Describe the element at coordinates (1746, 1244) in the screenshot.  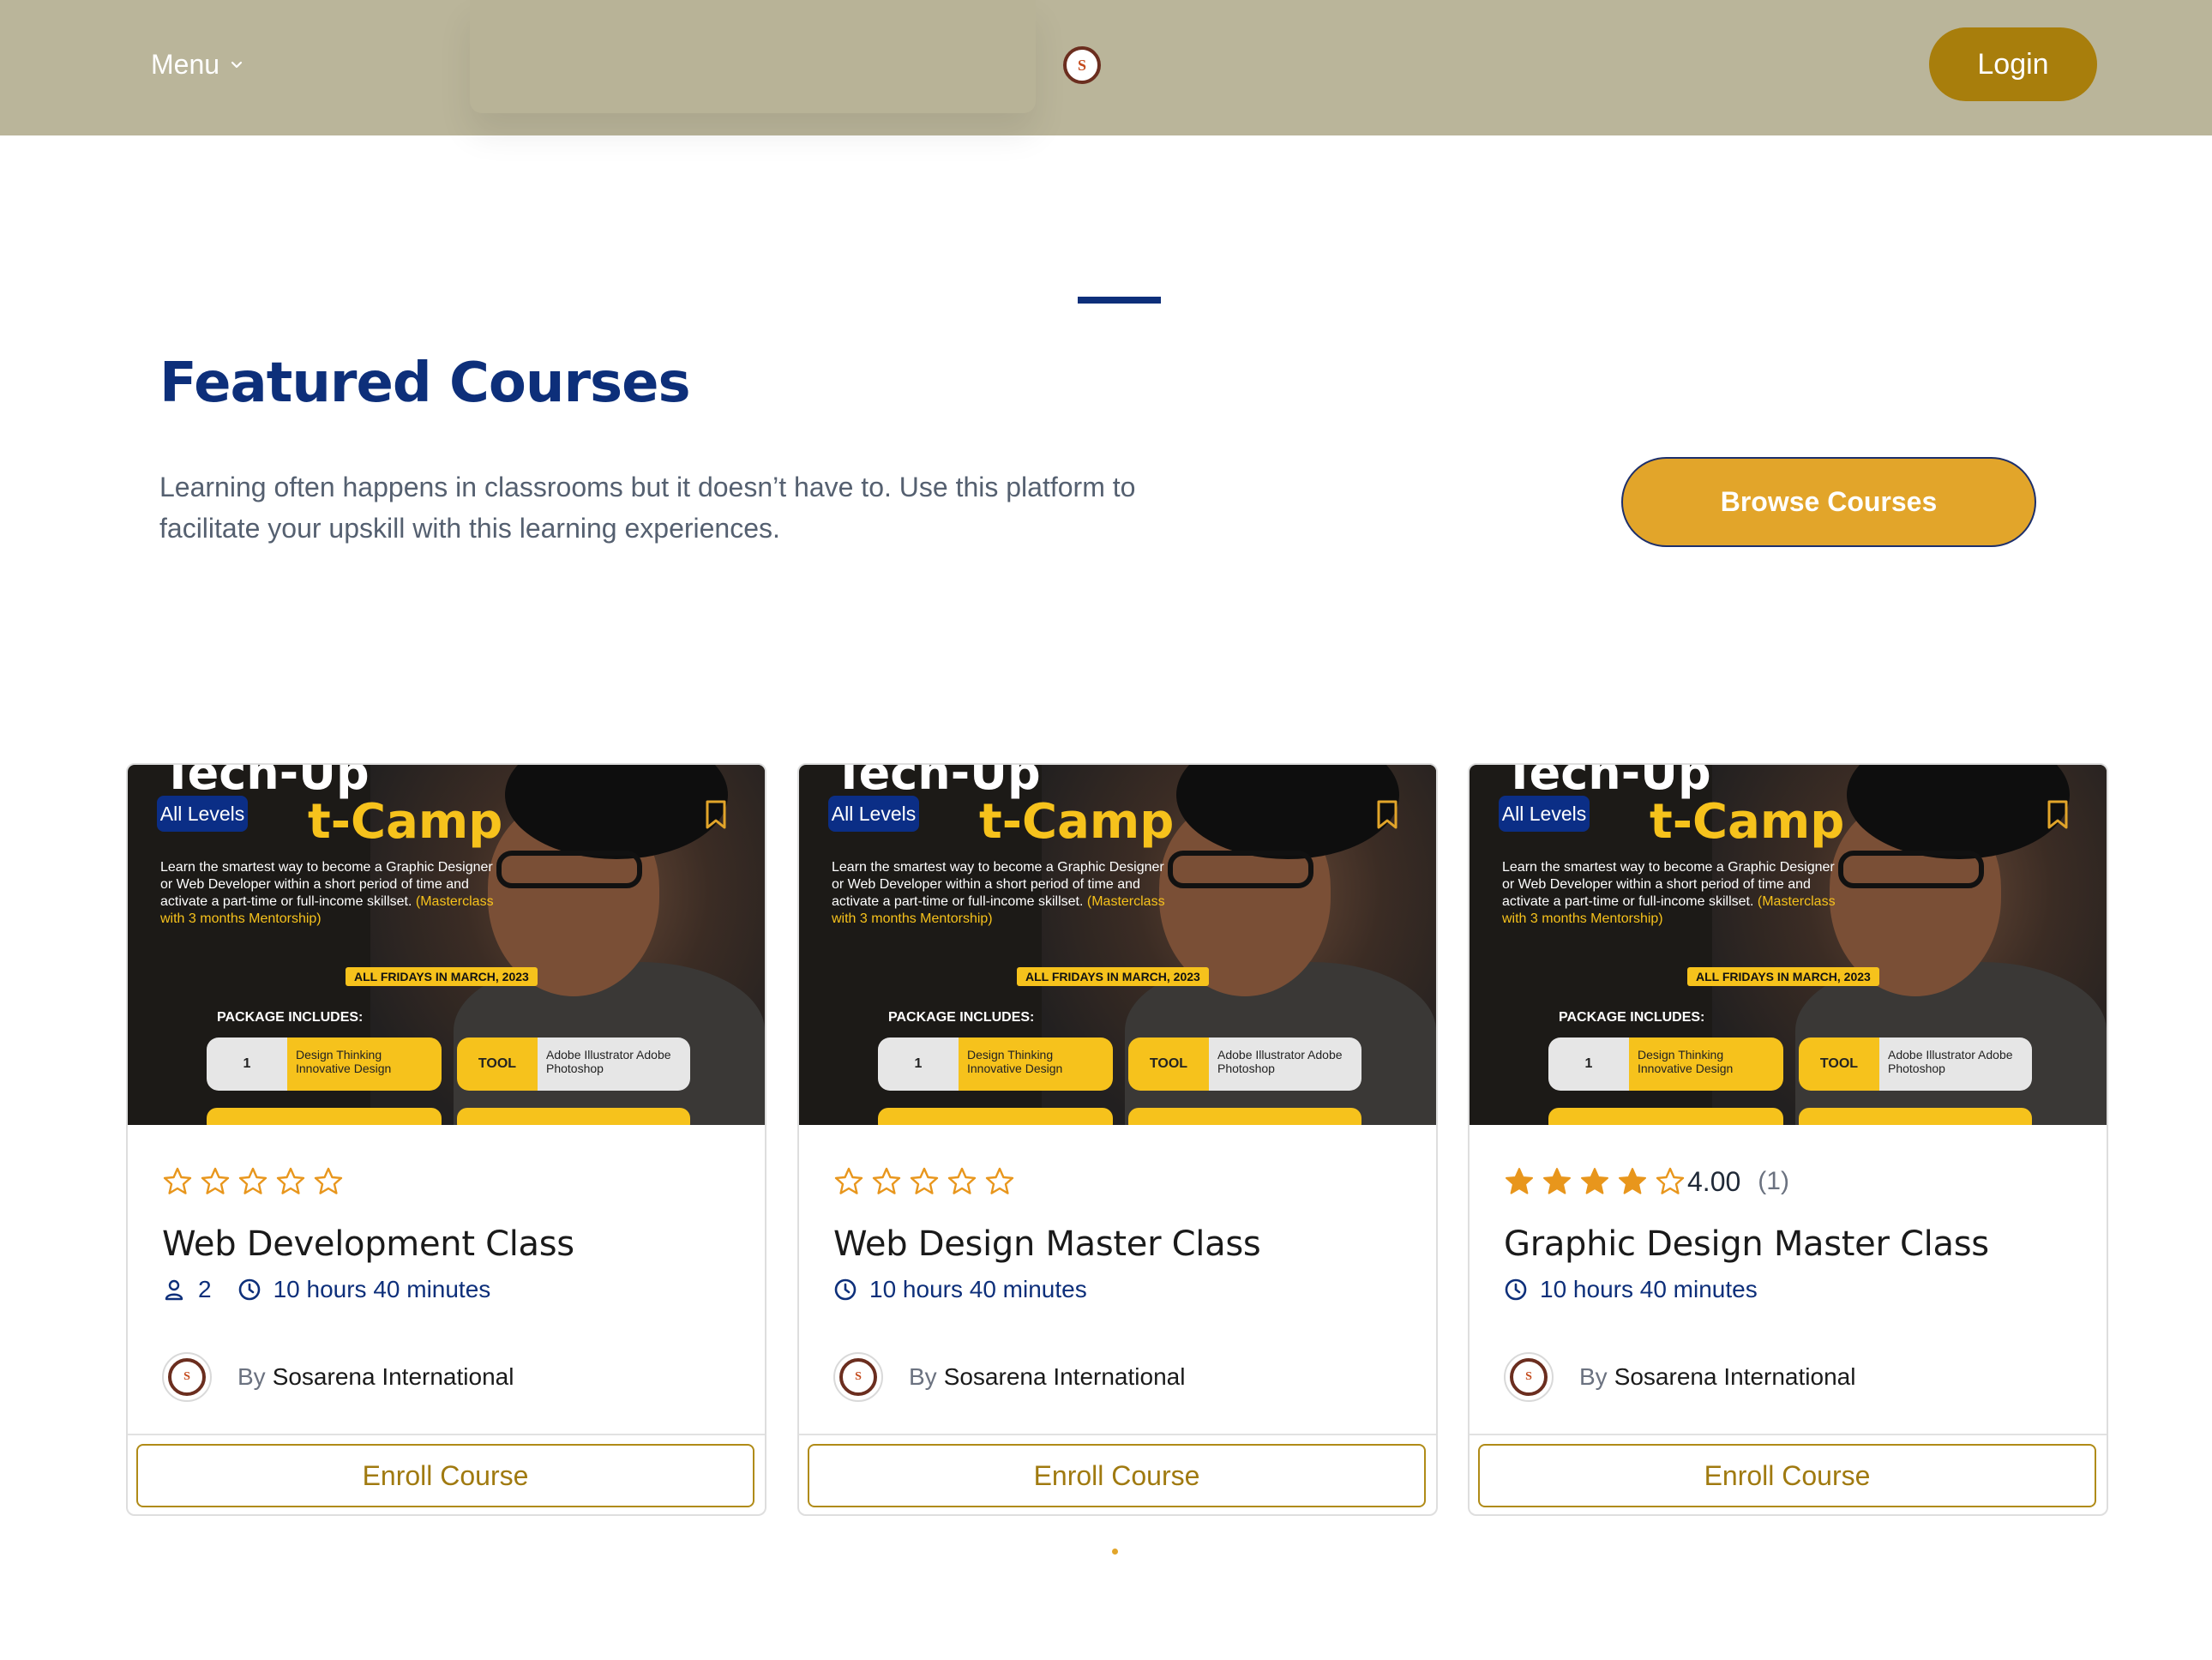
I see `course-title: Graphic Design Master Class` at that location.